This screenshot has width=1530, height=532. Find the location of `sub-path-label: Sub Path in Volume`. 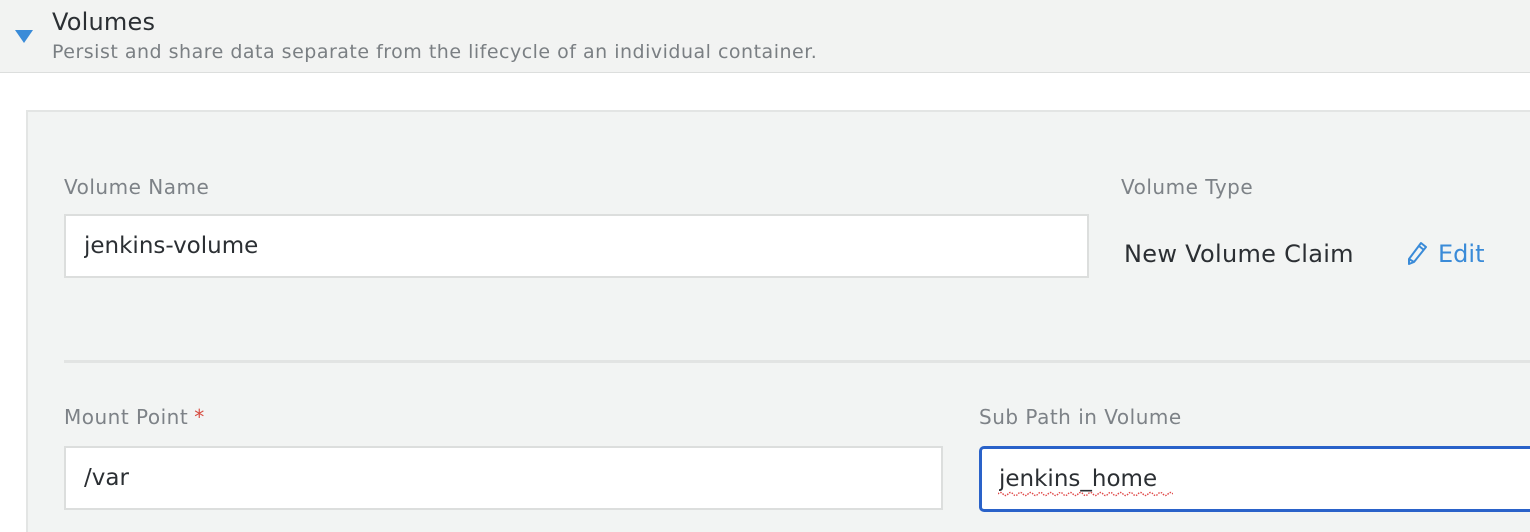

sub-path-label: Sub Path in Volume is located at coordinates (1080, 417).